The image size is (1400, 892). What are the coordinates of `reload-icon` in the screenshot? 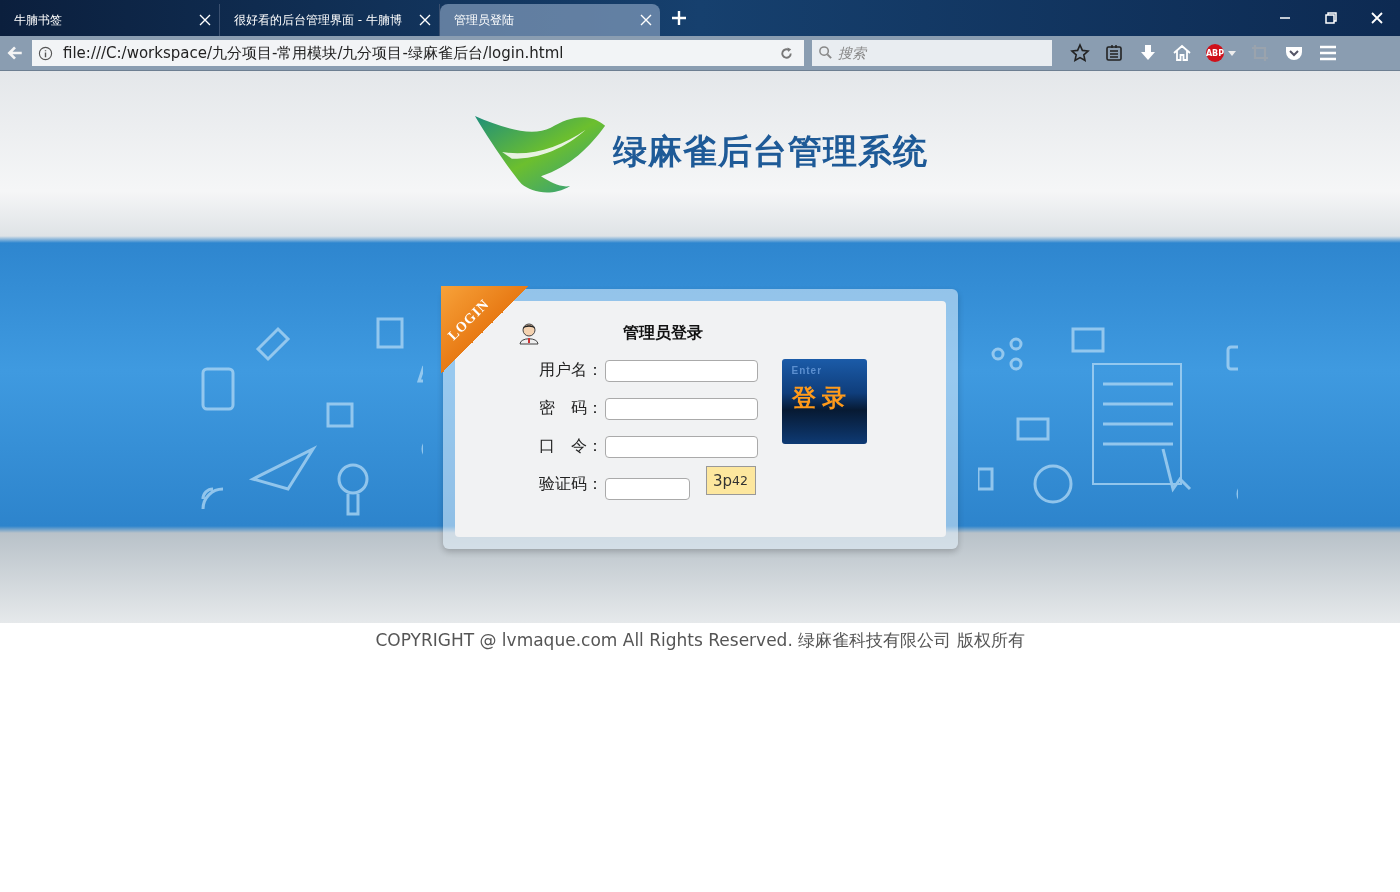 It's located at (786, 53).